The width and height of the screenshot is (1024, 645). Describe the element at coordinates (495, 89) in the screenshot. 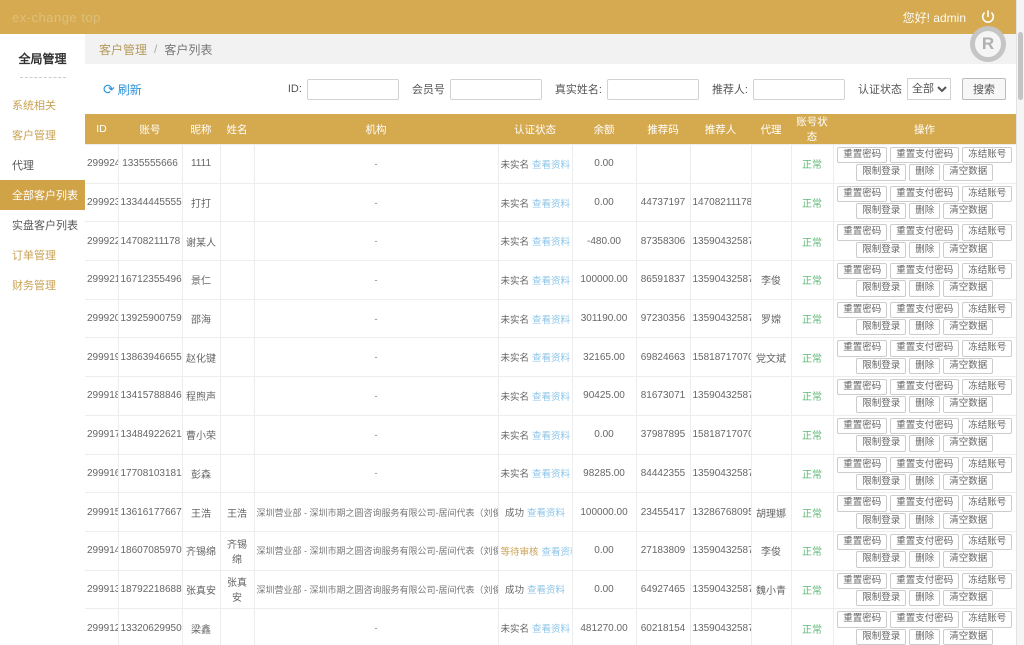

I see `member-filter-input` at that location.